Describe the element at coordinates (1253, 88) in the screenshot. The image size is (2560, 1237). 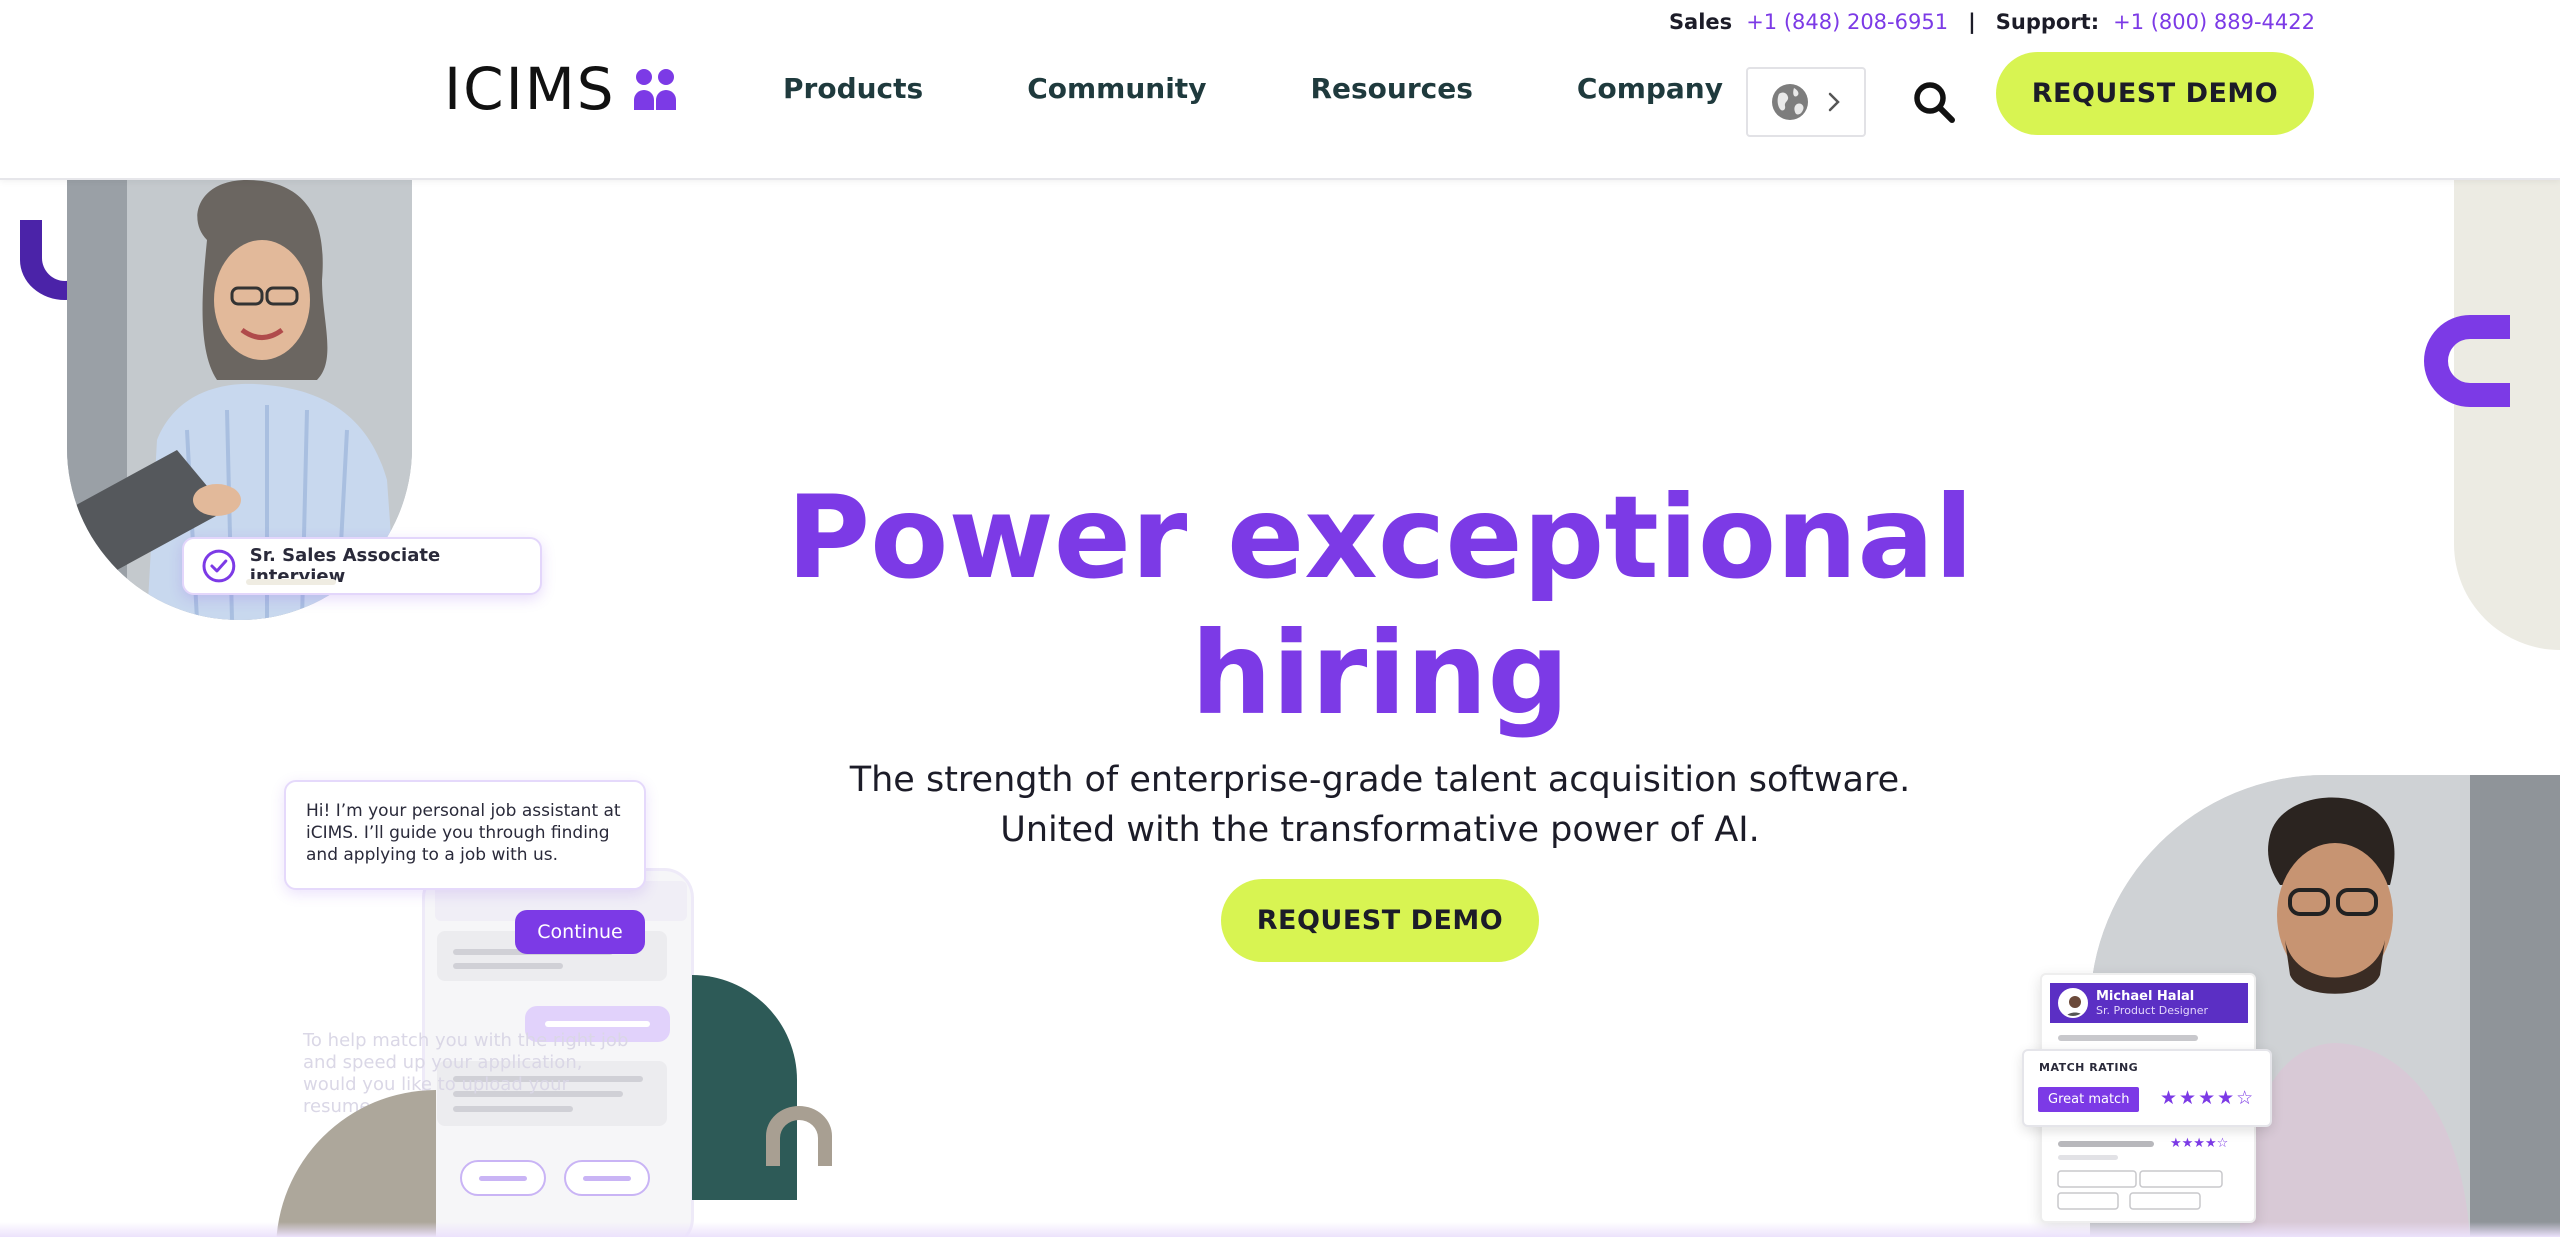
I see `main-nav: Products Community Resources Company` at that location.